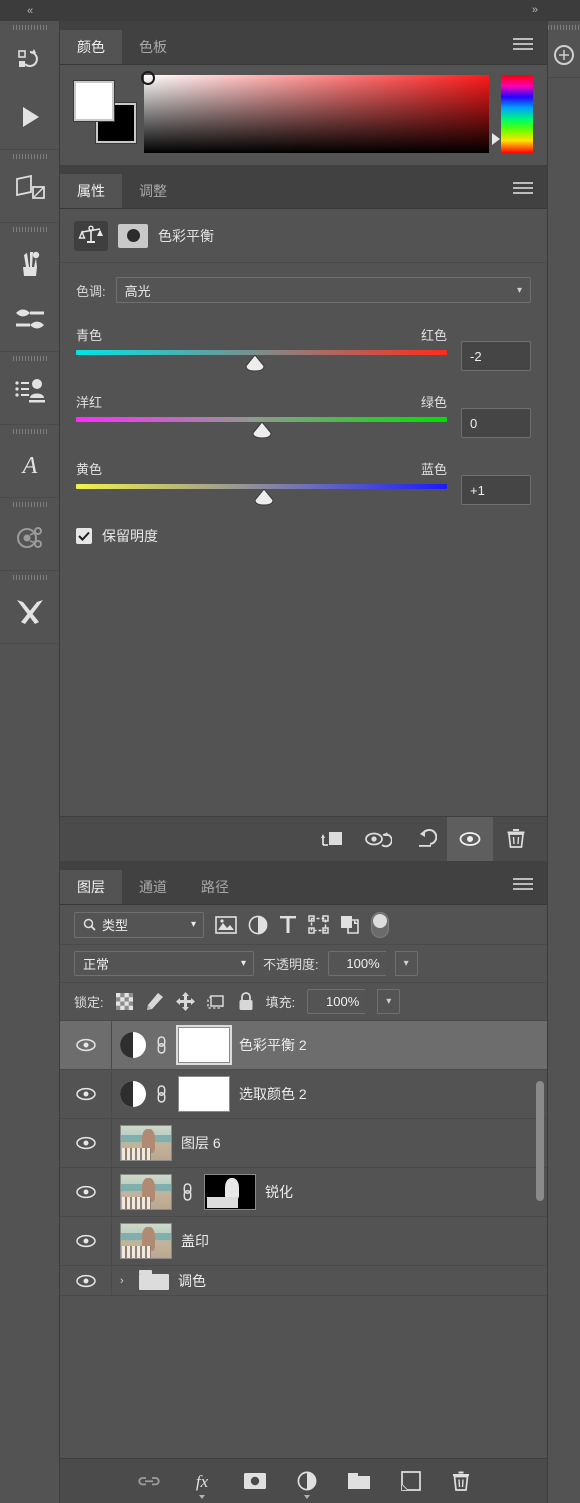  I want to click on layer-name: 盖印, so click(195, 1241).